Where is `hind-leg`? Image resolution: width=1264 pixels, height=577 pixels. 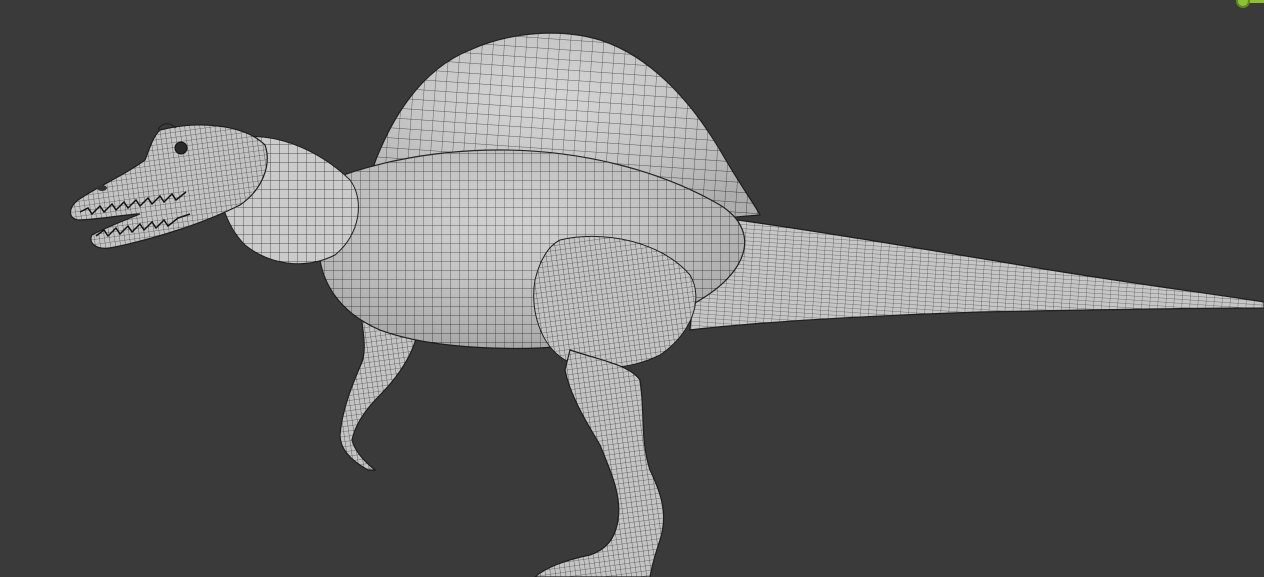
hind-leg is located at coordinates (599, 463).